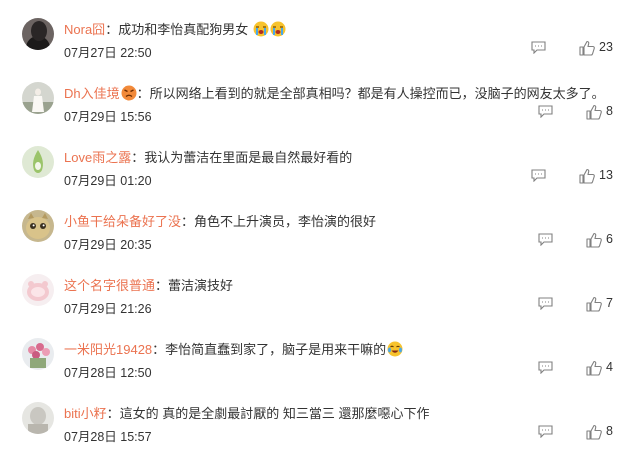 The height and width of the screenshot is (466, 638). What do you see at coordinates (108, 437) in the screenshot?
I see `comment-timestamp: 07月28日 15:57` at bounding box center [108, 437].